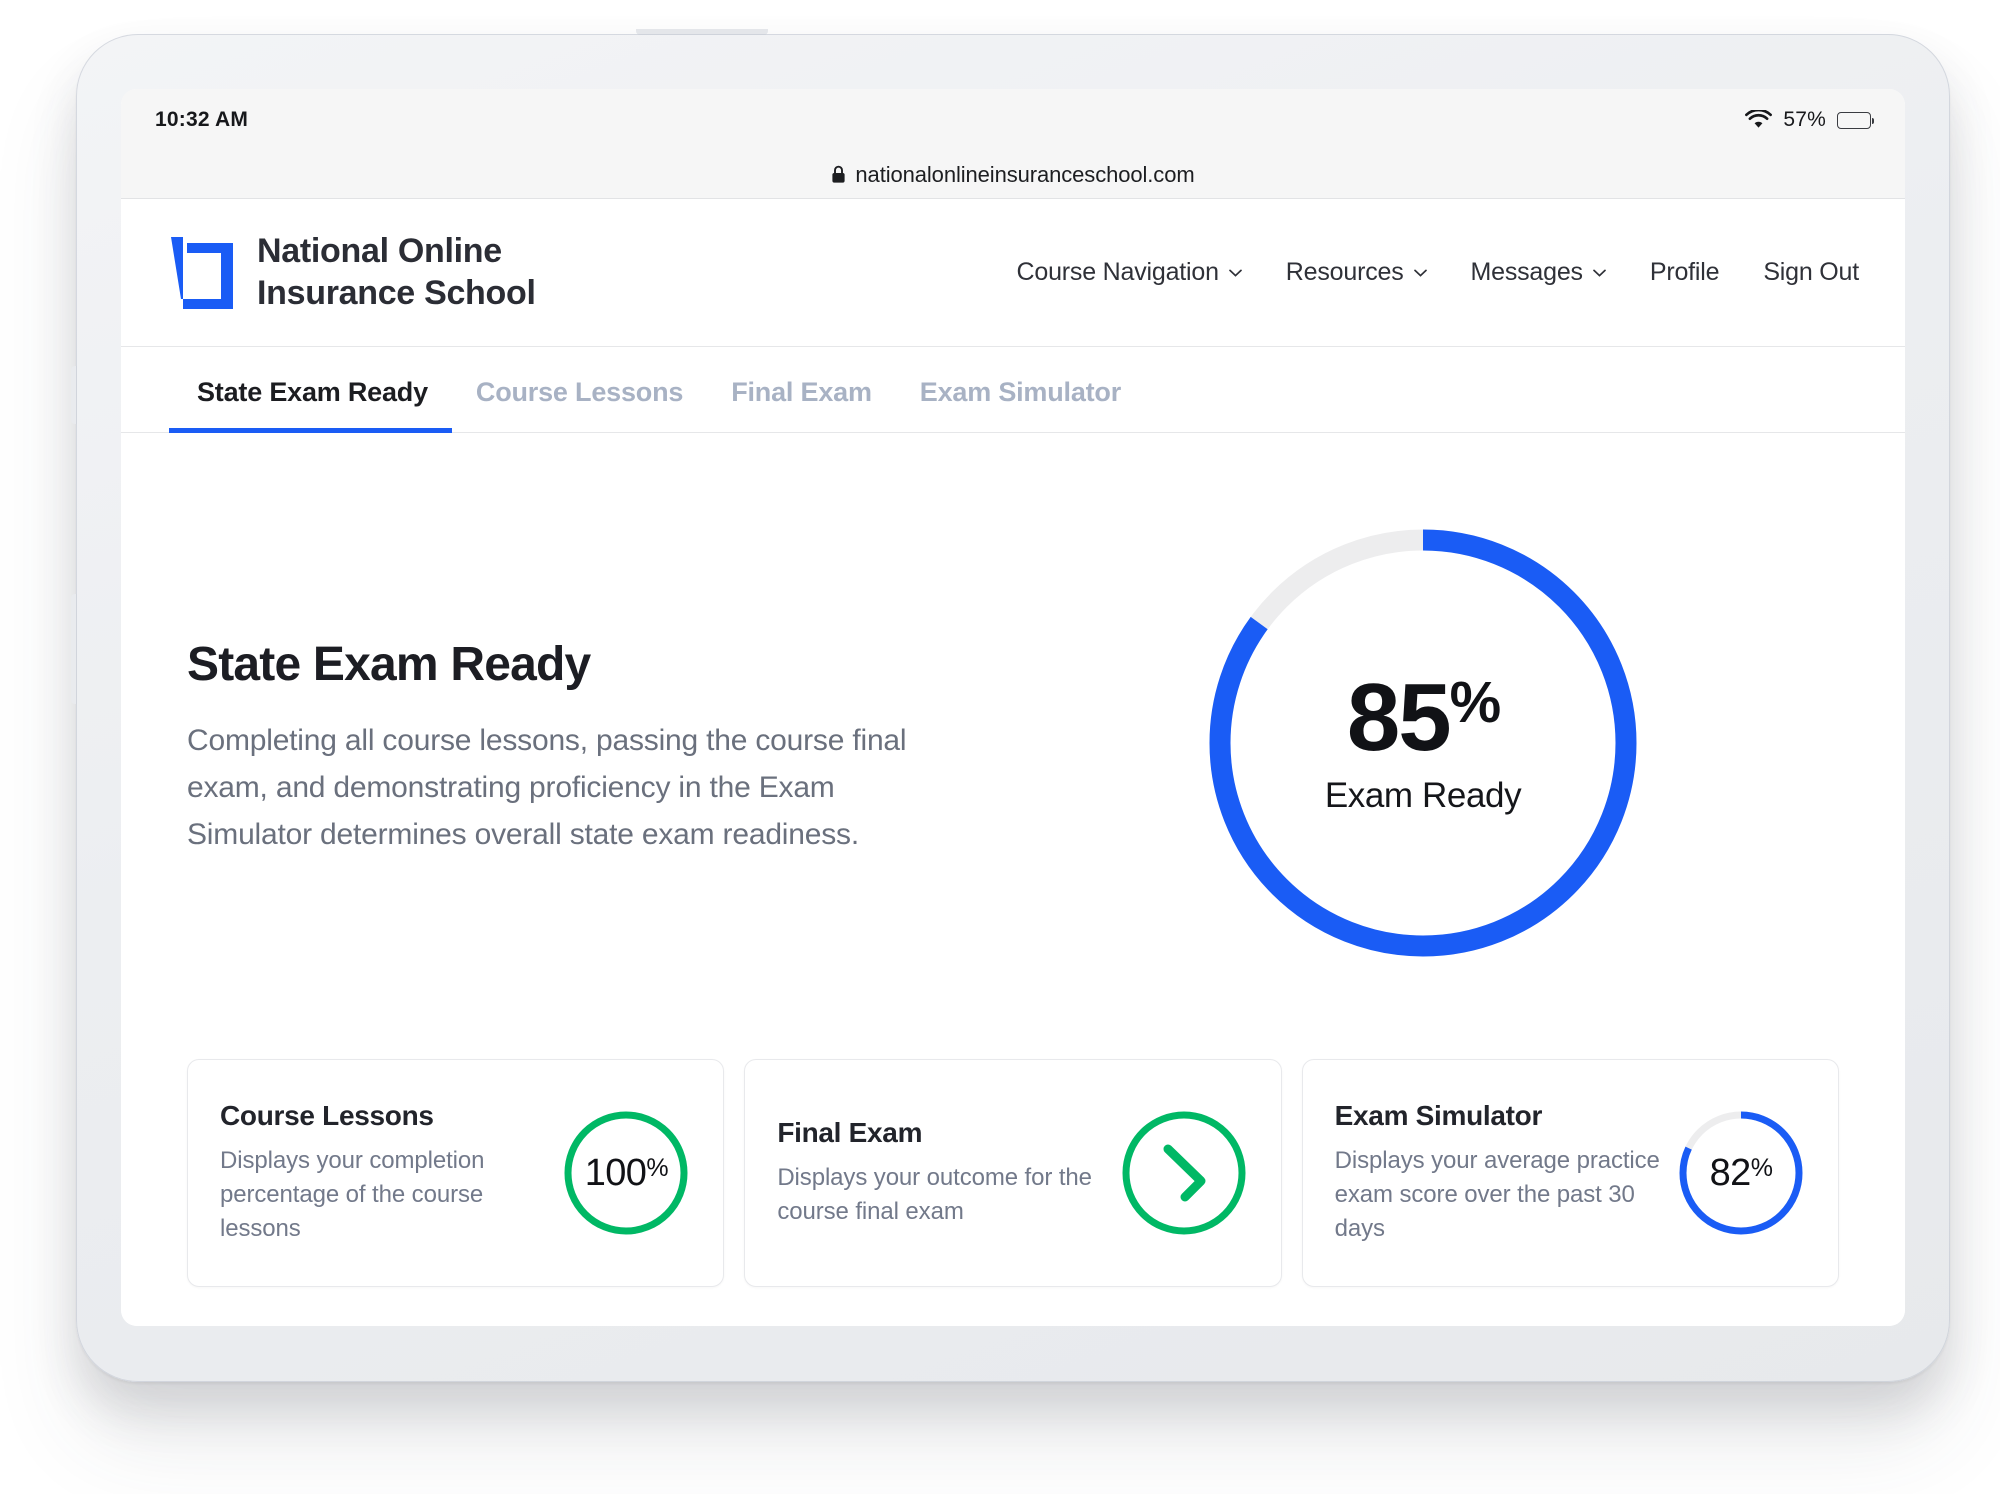  I want to click on exam-simulator-progress-ring-icon: 82%, so click(1741, 1173).